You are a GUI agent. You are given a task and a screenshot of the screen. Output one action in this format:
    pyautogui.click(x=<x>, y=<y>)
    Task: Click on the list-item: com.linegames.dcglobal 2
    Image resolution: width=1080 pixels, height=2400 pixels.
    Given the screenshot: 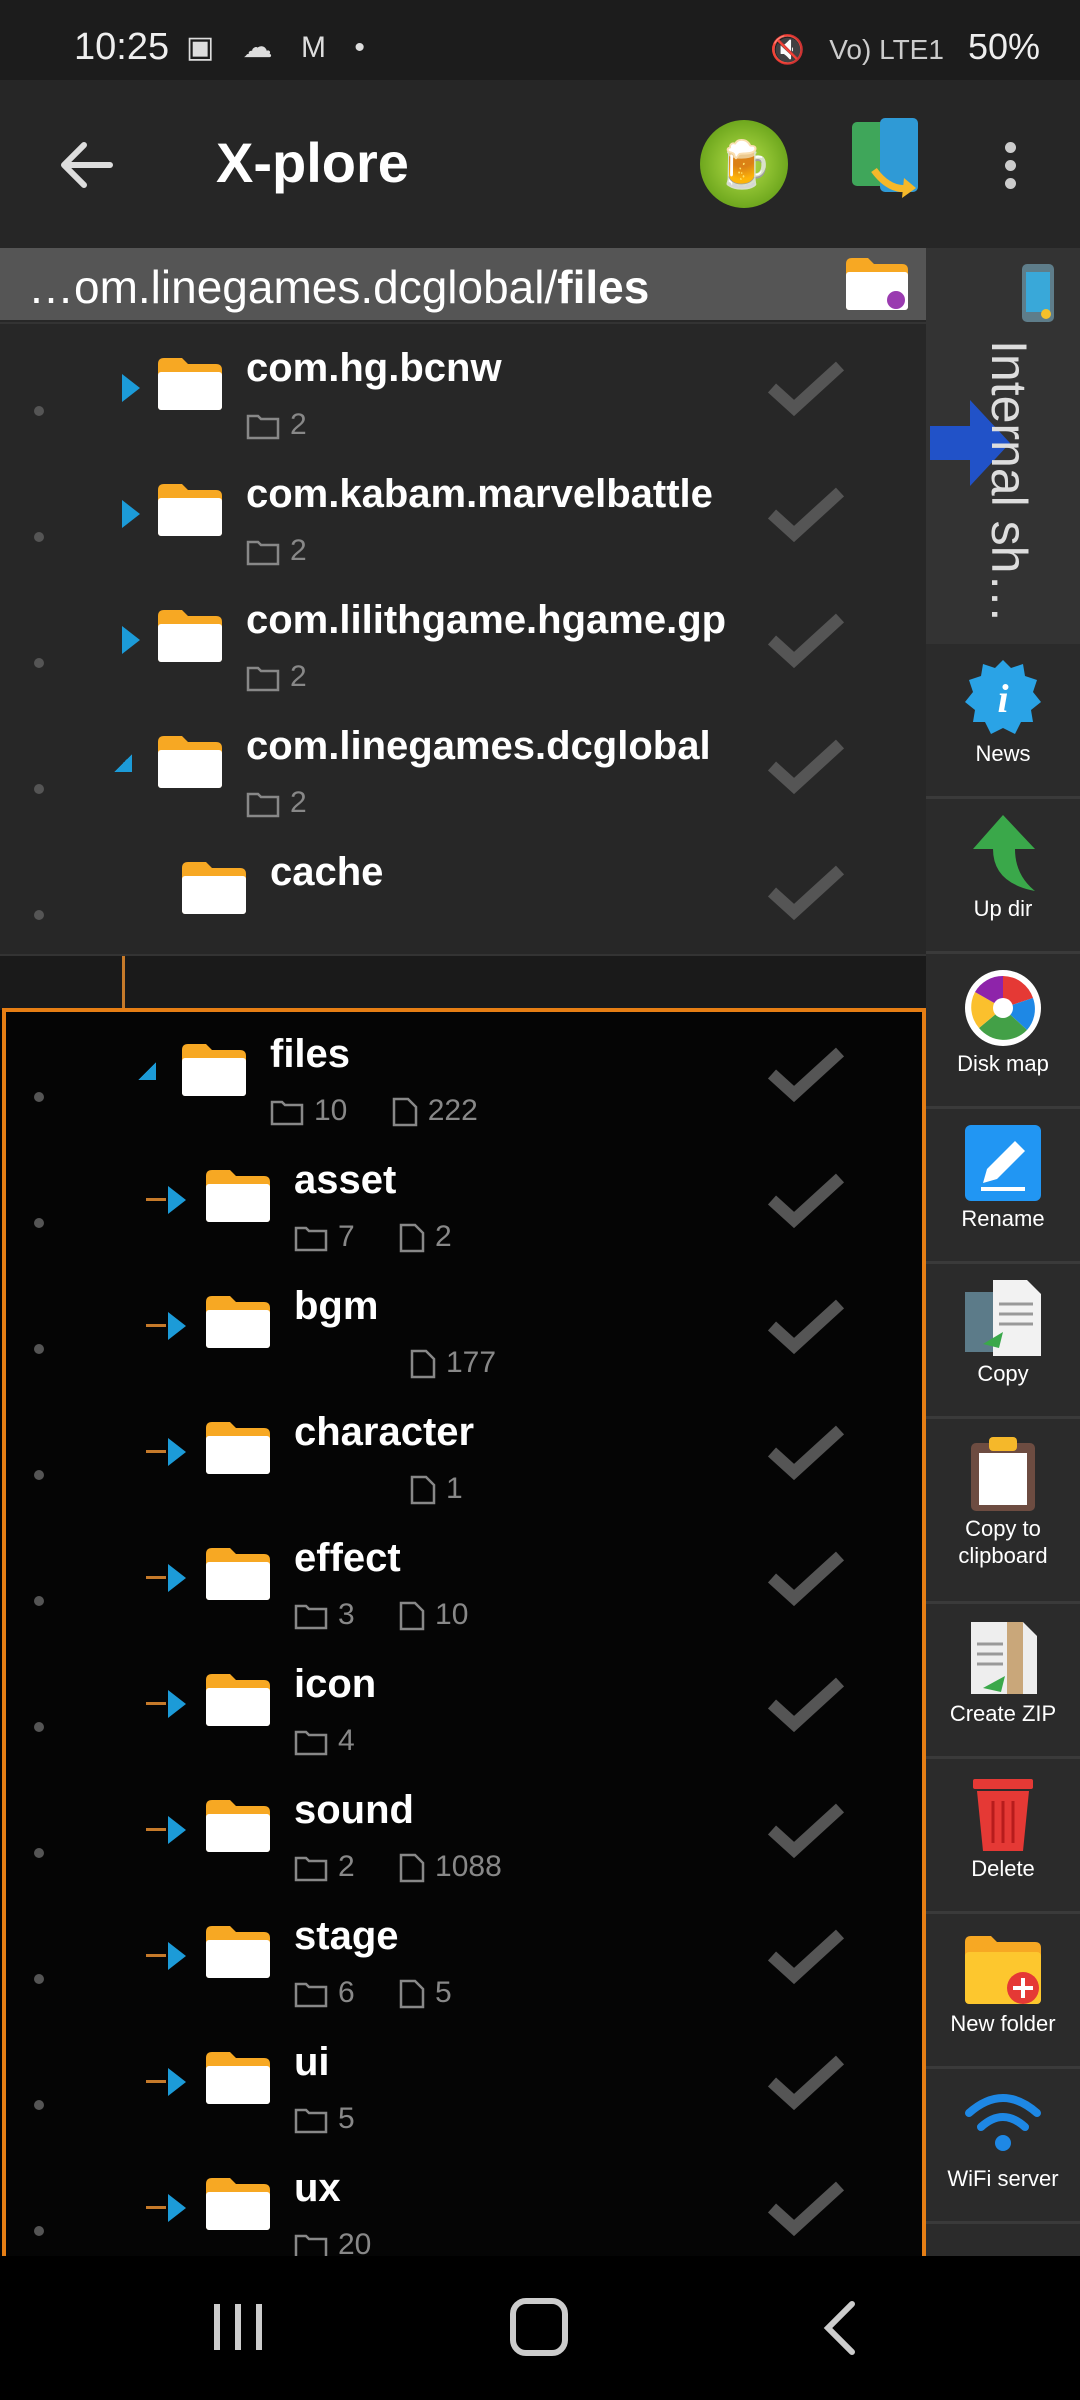 What is the action you would take?
    pyautogui.click(x=463, y=766)
    